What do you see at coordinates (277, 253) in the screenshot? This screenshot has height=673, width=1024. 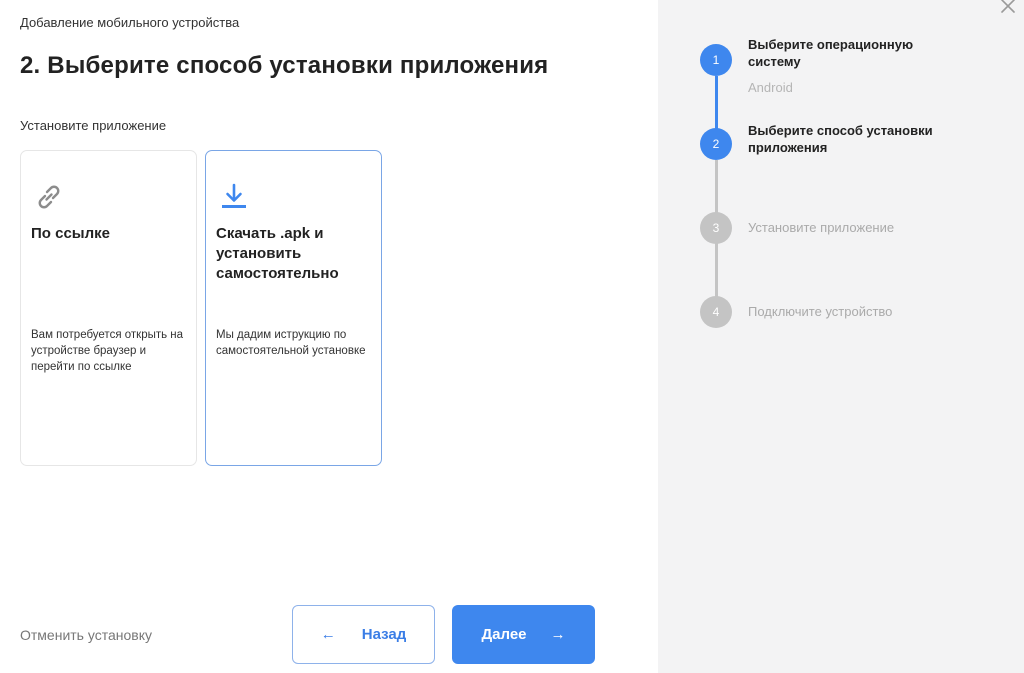 I see `card-title: Скачать .apk и установить самостоятельно` at bounding box center [277, 253].